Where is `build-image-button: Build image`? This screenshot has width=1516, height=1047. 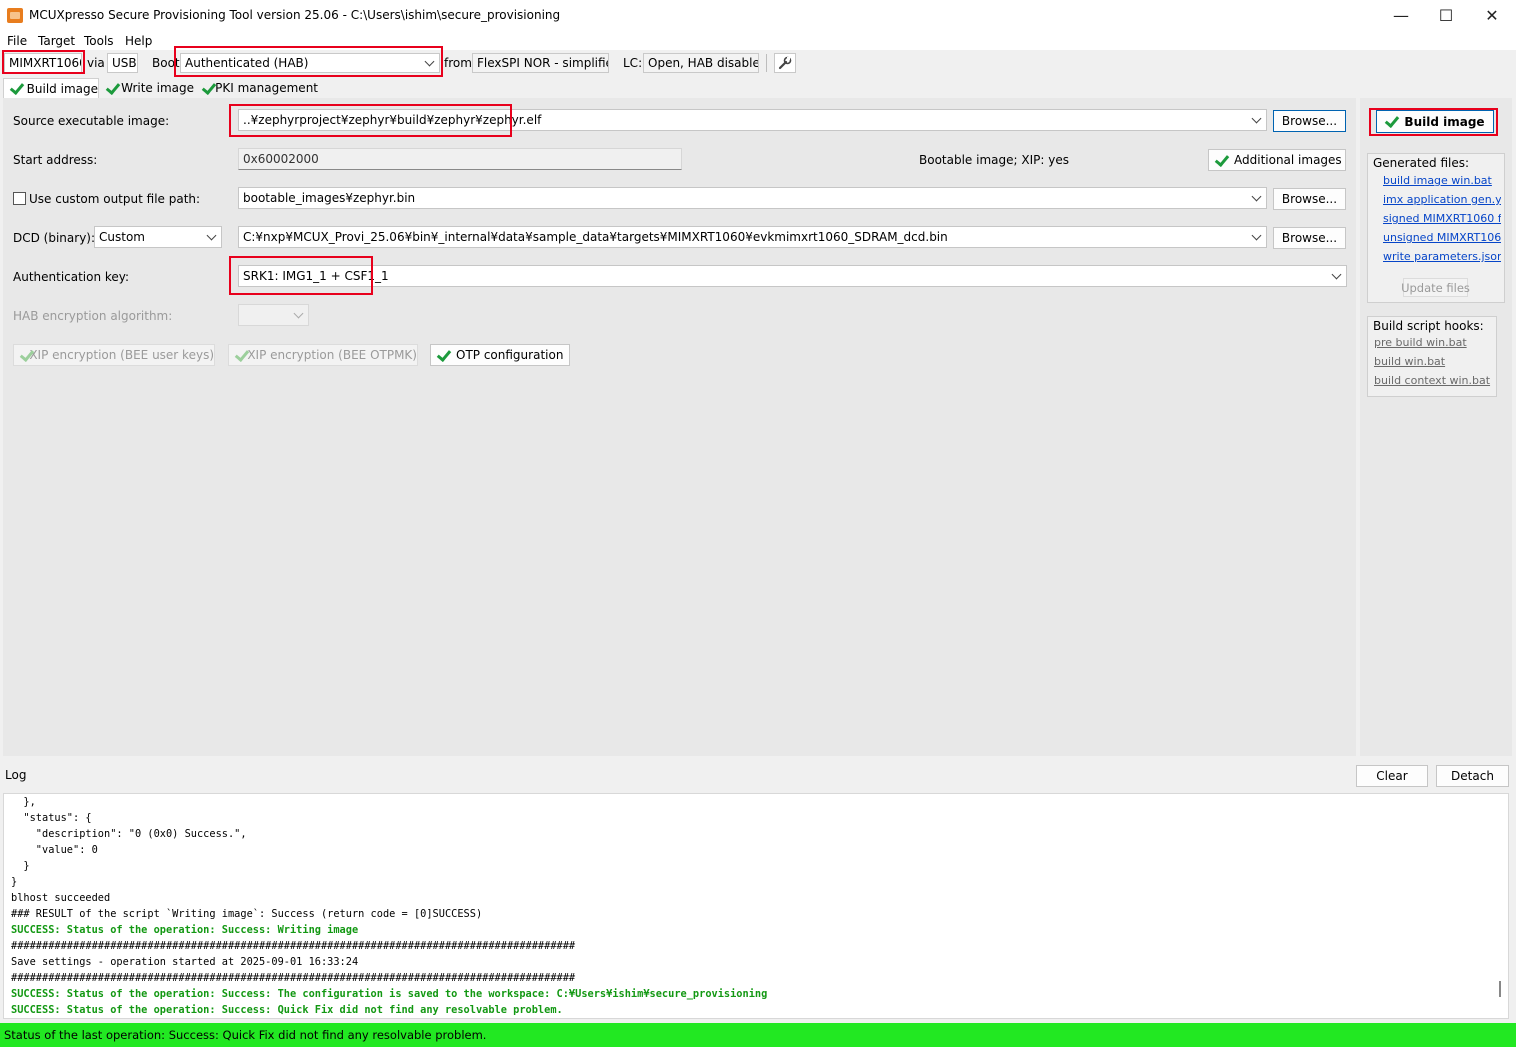 build-image-button: Build image is located at coordinates (1435, 121).